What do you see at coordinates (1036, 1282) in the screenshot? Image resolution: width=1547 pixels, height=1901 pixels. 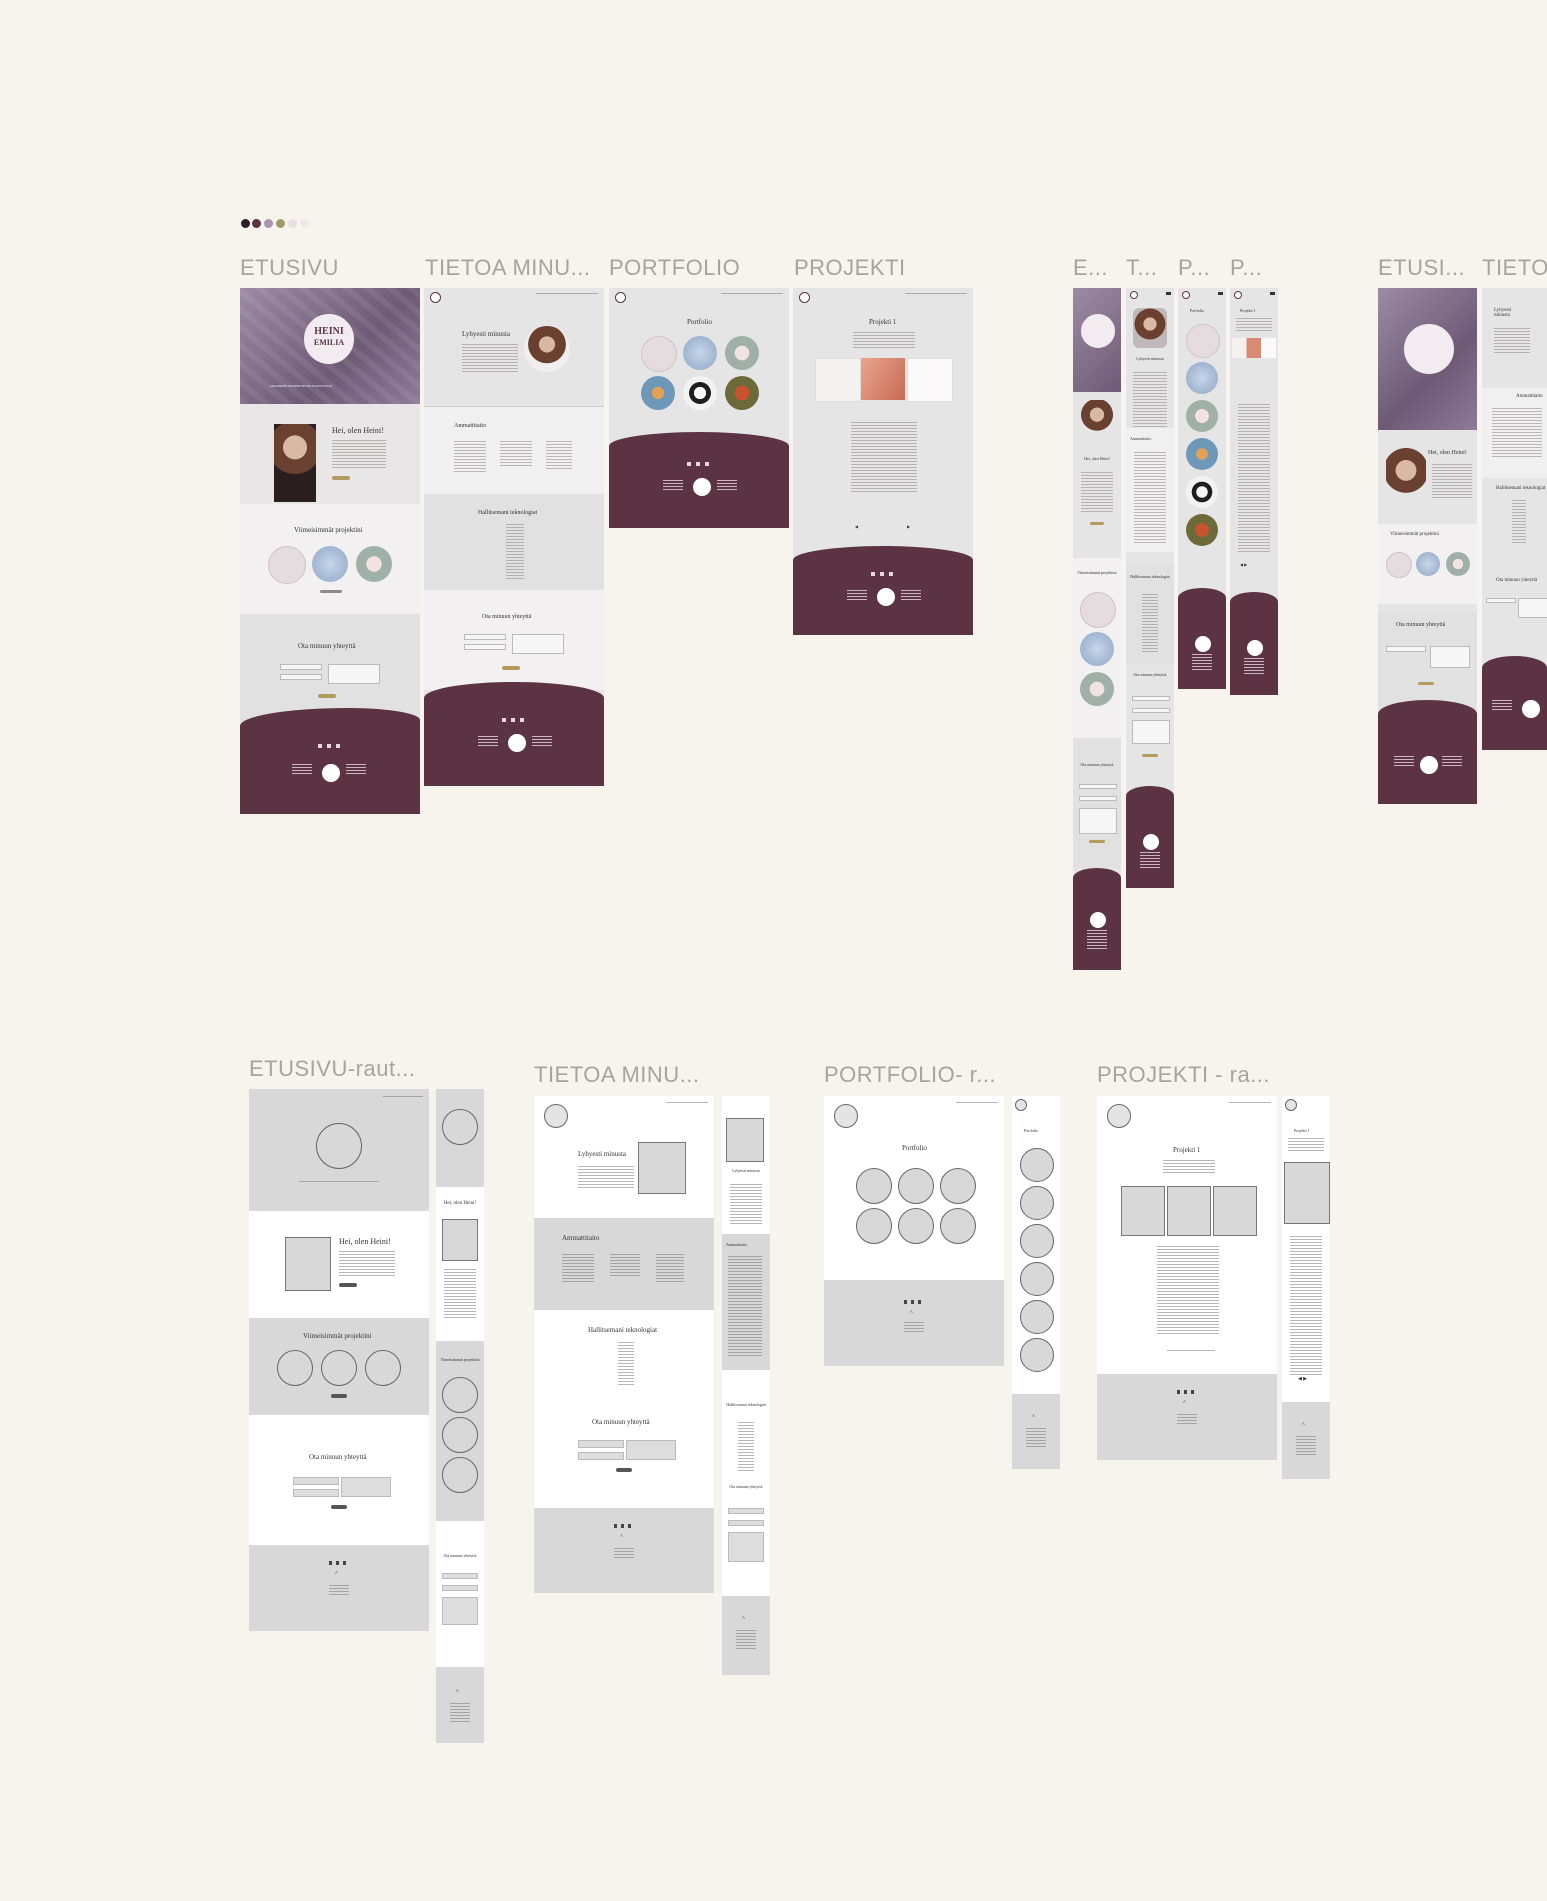 I see `wire-frame-mobile-portfolio: Portfolio ^` at bounding box center [1036, 1282].